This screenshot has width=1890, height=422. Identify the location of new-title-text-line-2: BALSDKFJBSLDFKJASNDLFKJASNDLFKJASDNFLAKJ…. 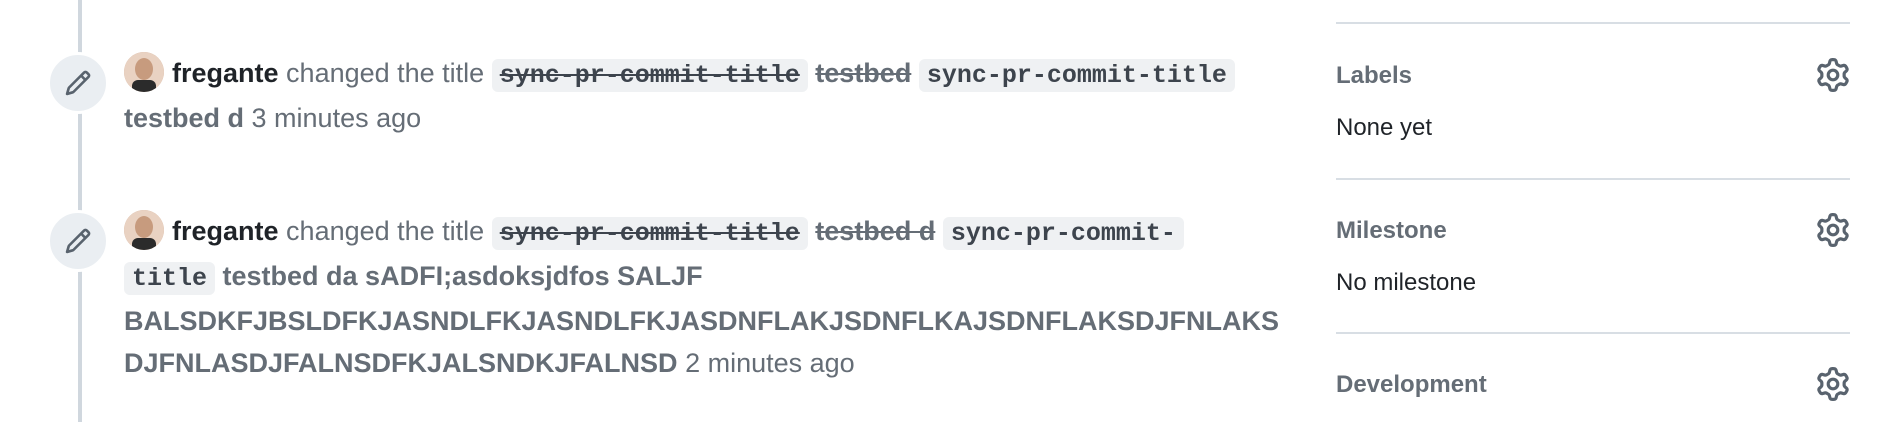
(702, 321).